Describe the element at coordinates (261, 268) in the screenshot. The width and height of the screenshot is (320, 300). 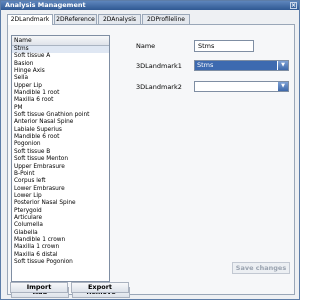
I see `save-changes-button: Save changes` at that location.